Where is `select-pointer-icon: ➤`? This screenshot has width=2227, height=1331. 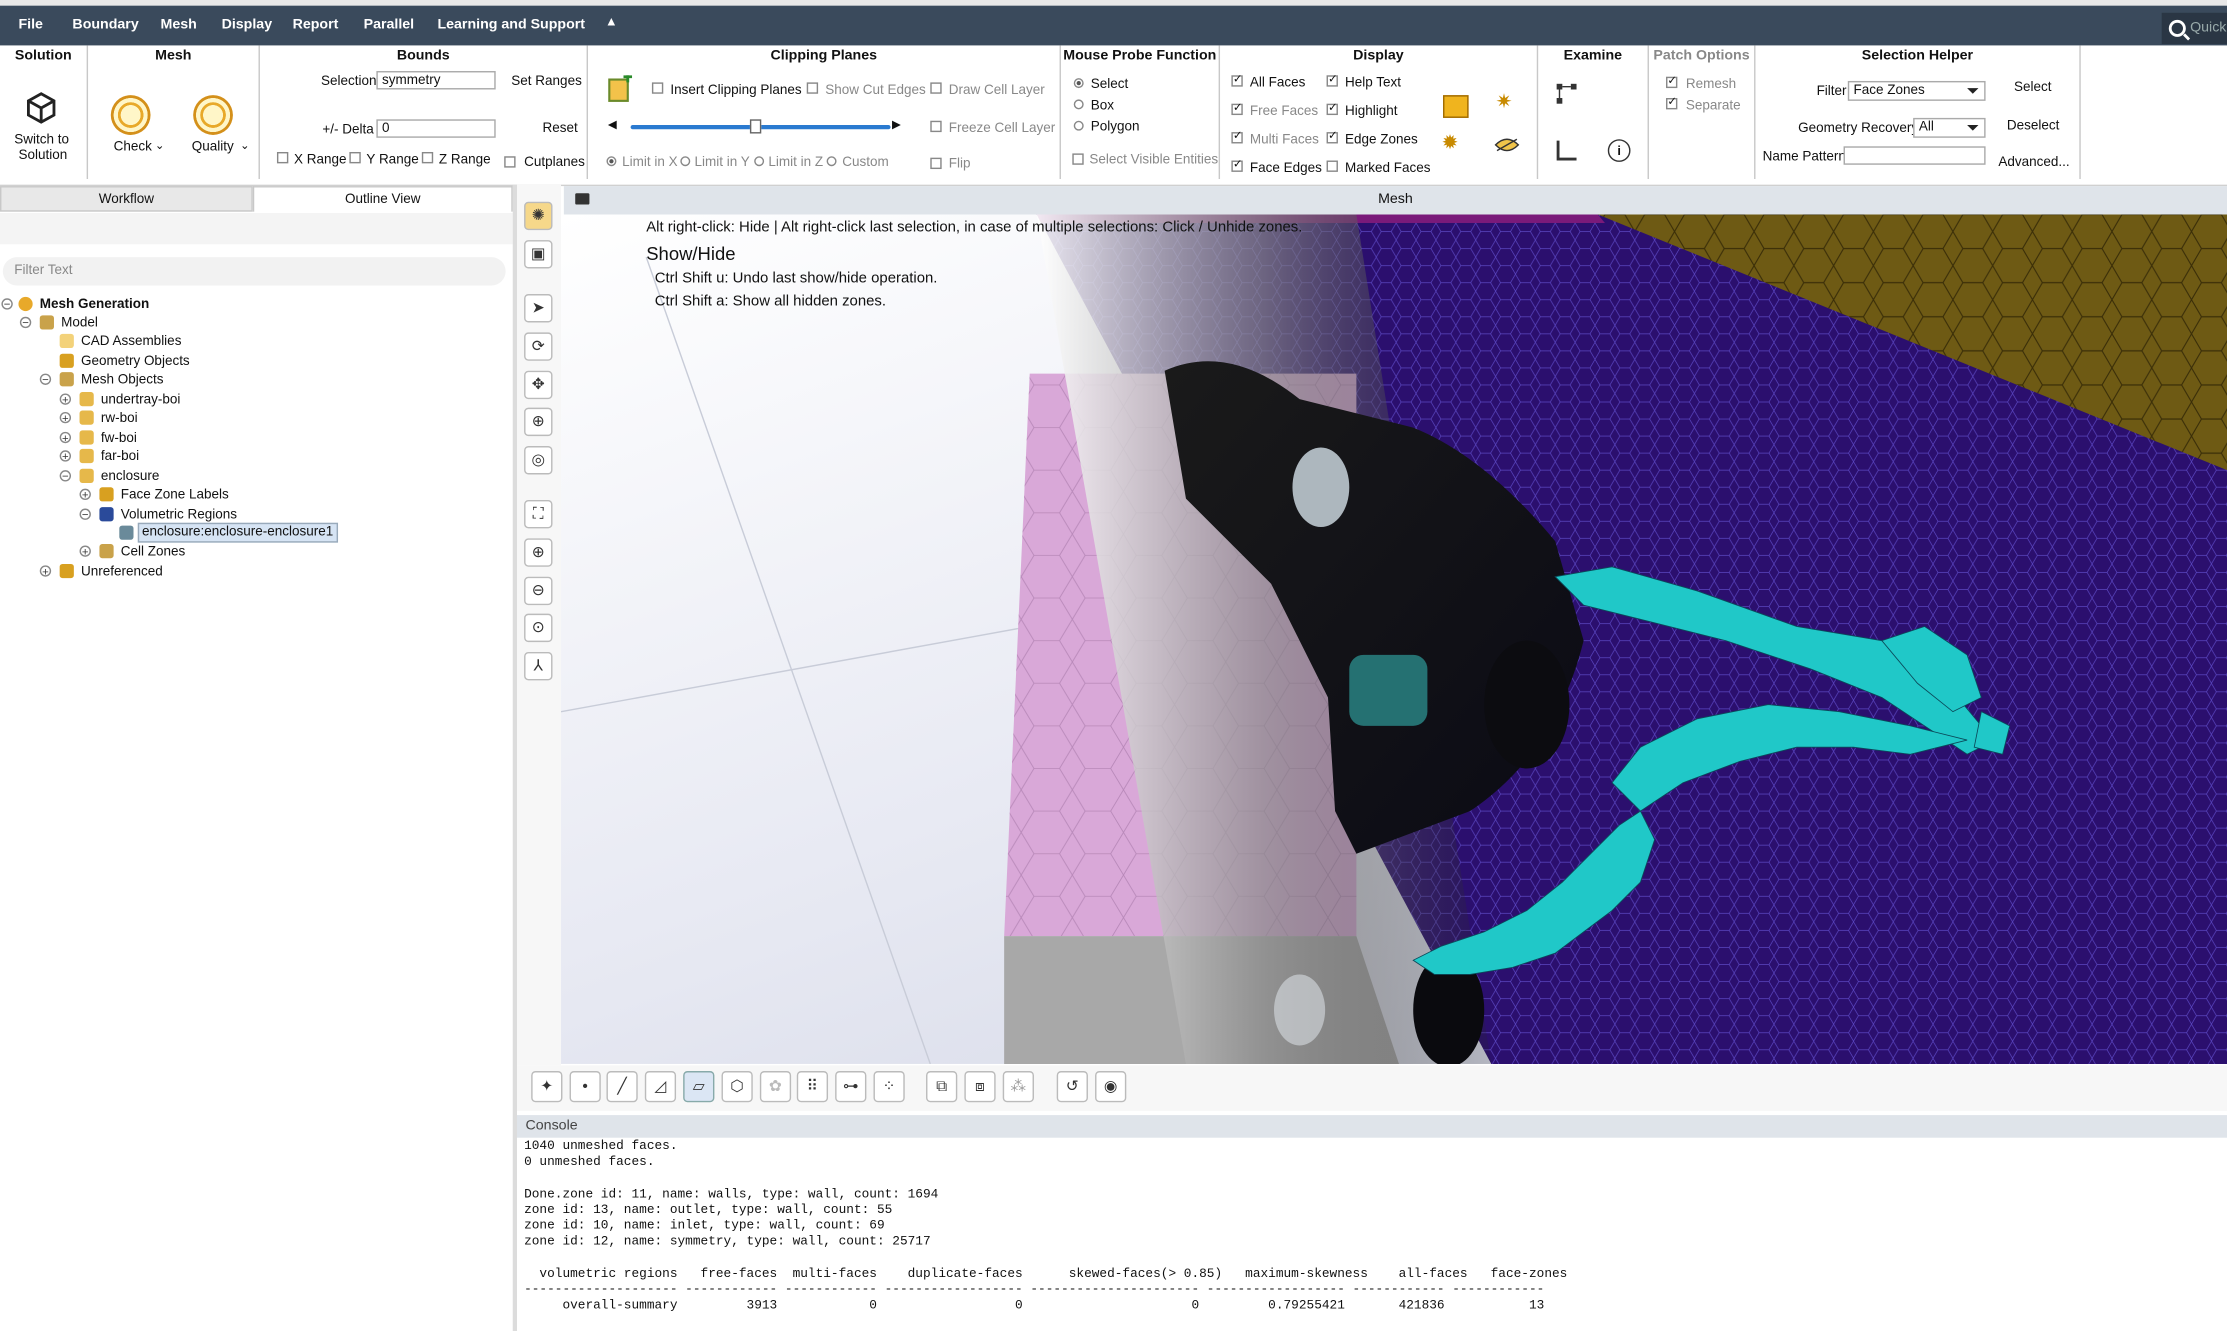 select-pointer-icon: ➤ is located at coordinates (538, 308).